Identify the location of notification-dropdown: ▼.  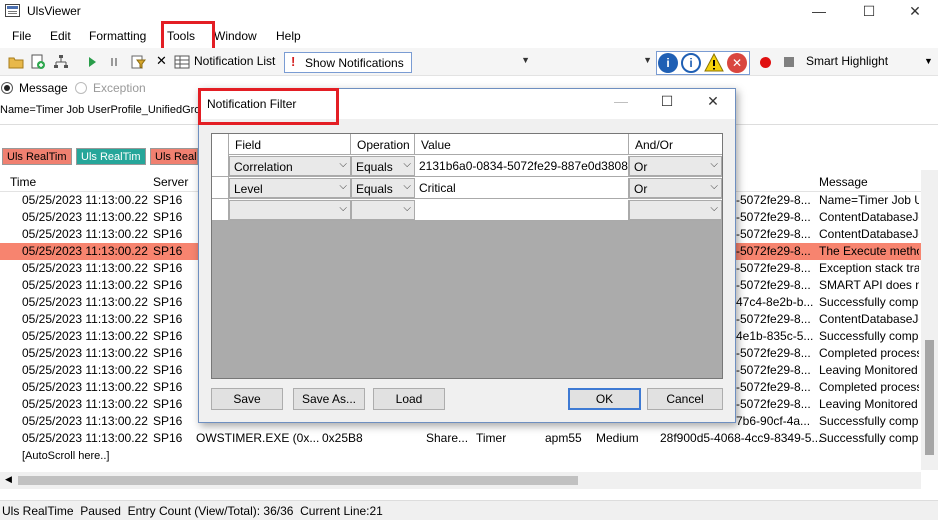
(473, 62).